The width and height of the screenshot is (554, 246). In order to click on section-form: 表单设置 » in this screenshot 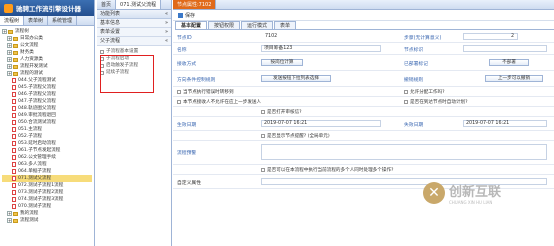, I will do `click(134, 32)`.